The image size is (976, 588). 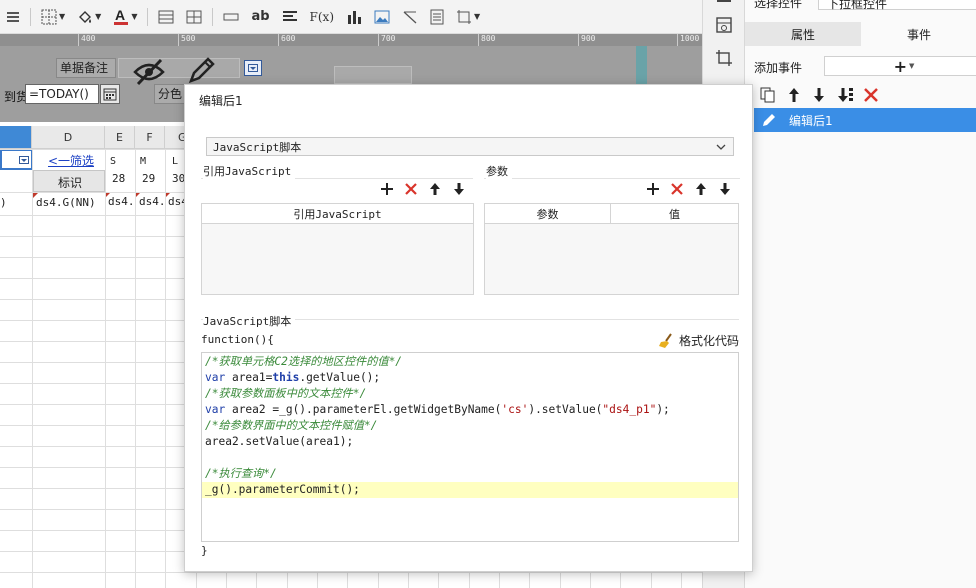 What do you see at coordinates (322, 17) in the screenshot?
I see `formula-icon: F(x)` at bounding box center [322, 17].